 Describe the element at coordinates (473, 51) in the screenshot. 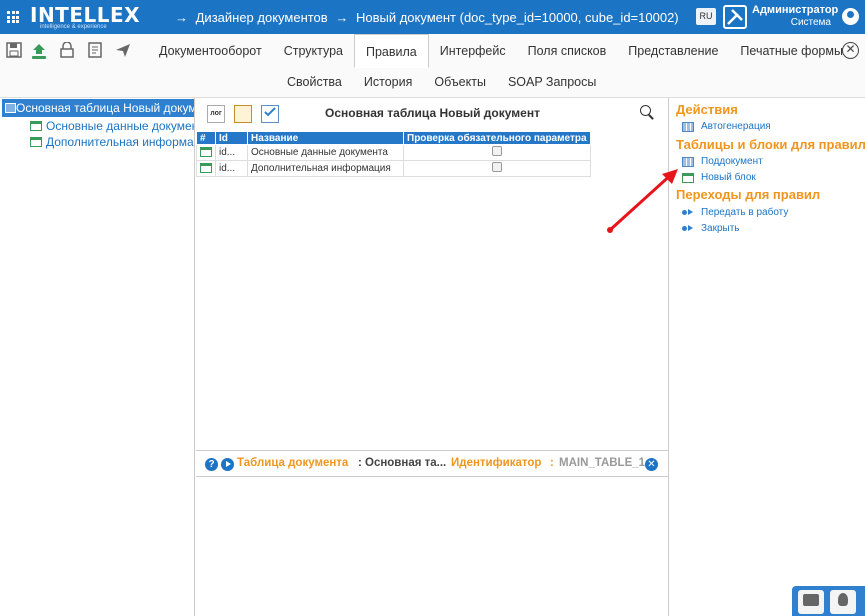

I see `tab-interface: Интерфейс` at that location.